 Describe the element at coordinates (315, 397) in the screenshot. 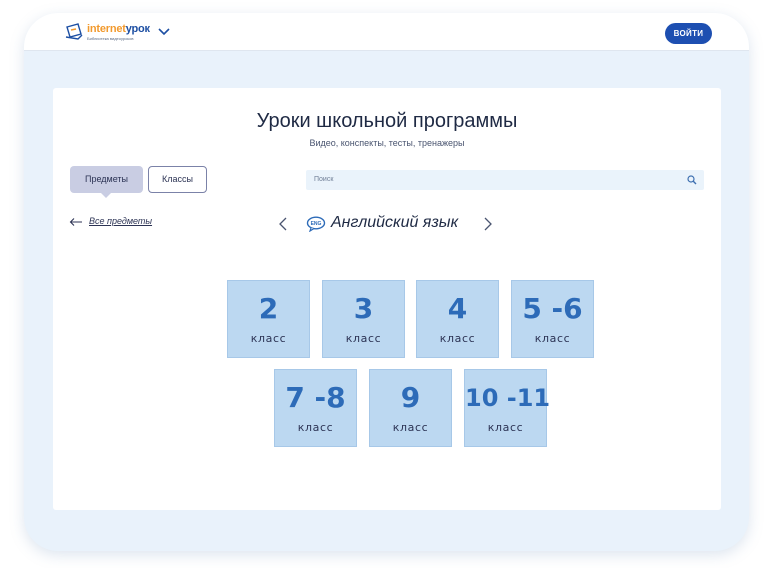

I see `grade-number: 7 -8` at that location.